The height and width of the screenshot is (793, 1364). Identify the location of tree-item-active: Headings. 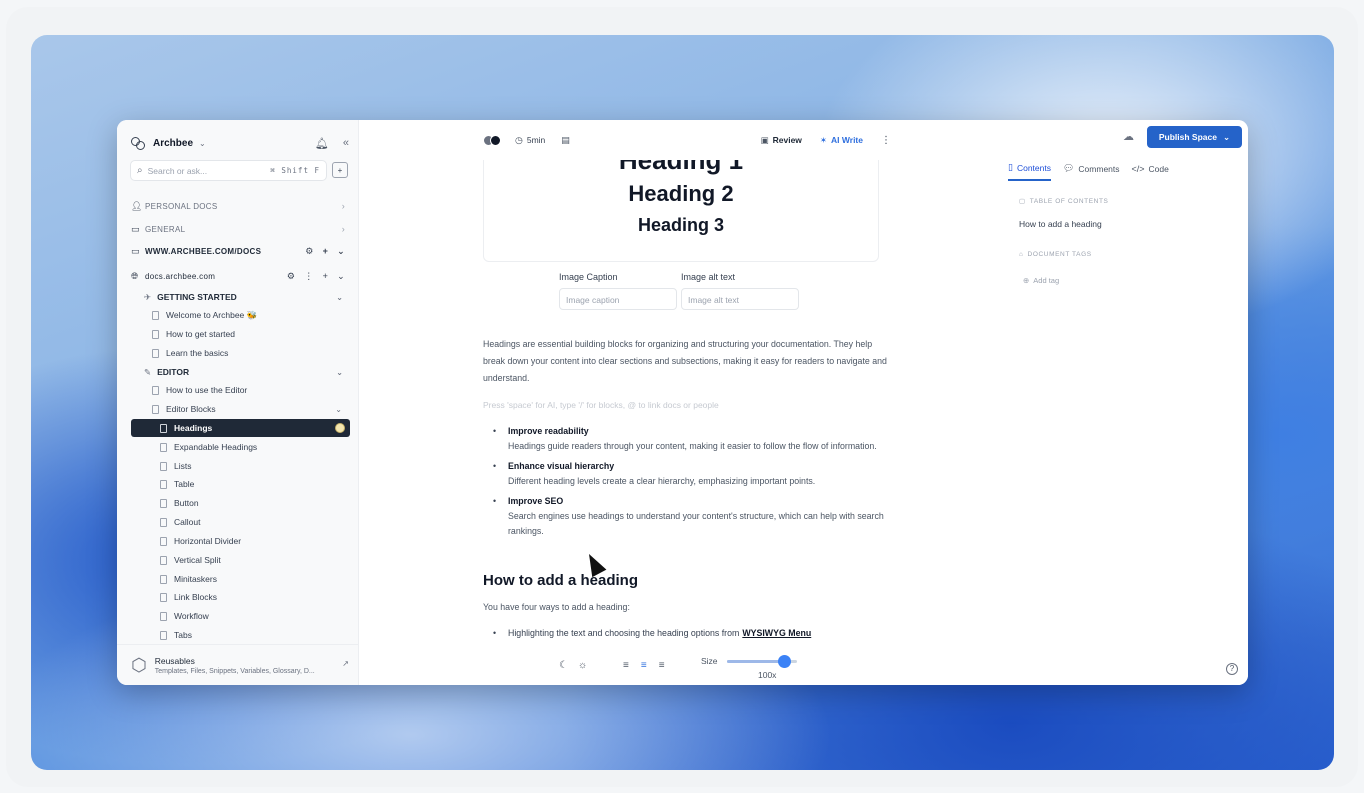
(240, 428).